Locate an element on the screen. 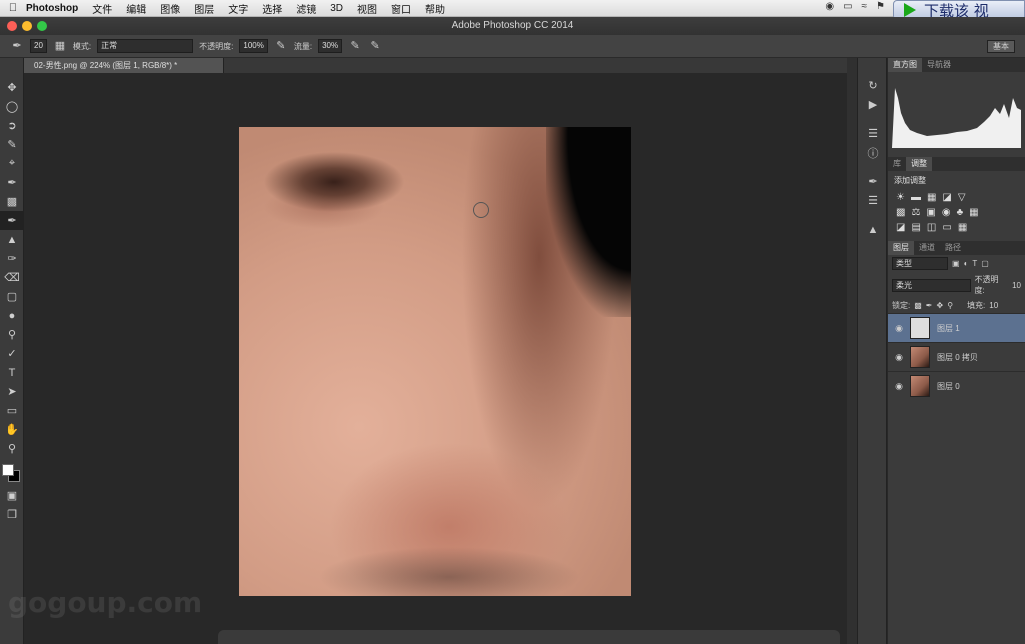 The width and height of the screenshot is (1025, 644). eraser-tool-icon: ⌫ is located at coordinates (12, 277).